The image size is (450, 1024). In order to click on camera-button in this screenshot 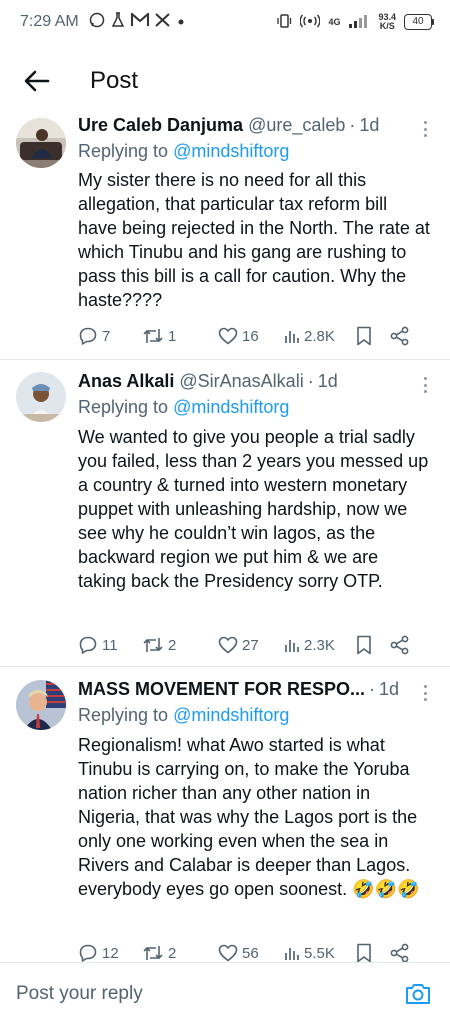, I will do `click(418, 994)`.